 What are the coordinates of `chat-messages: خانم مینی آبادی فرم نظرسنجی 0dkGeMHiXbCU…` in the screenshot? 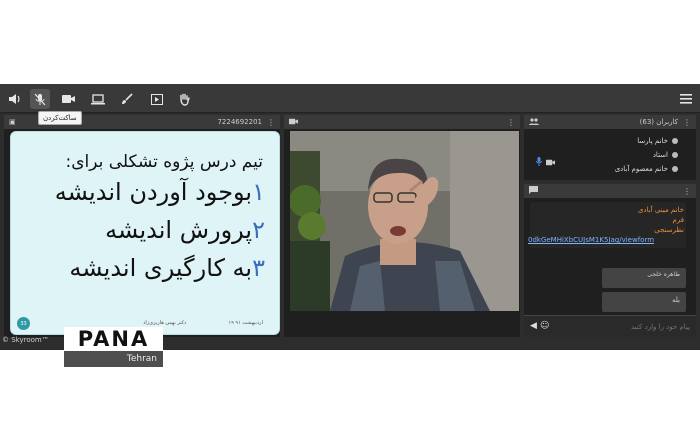 It's located at (610, 256).